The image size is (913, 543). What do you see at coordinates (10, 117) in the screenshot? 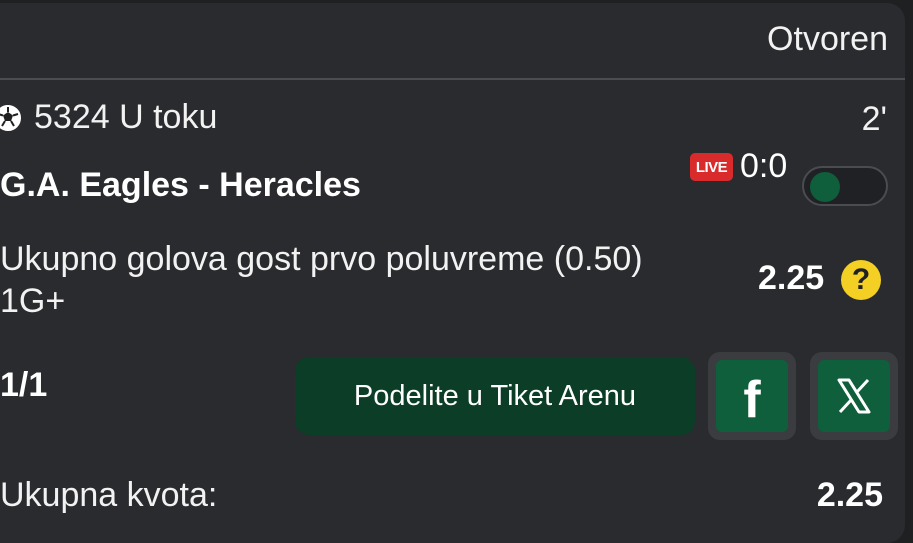
I see `soccer-ball-icon` at bounding box center [10, 117].